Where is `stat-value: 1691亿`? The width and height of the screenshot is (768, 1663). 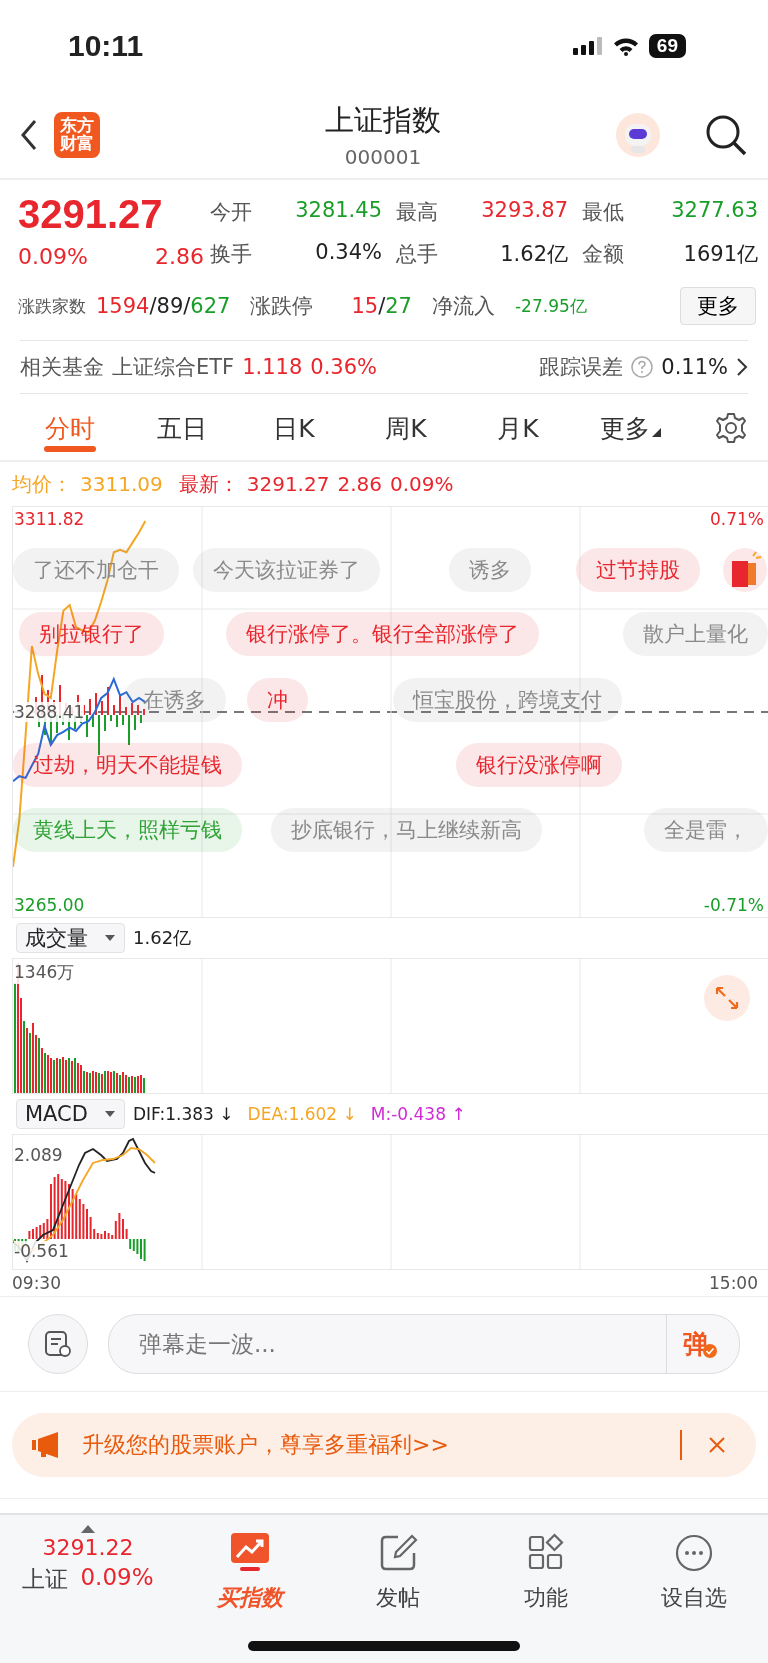
stat-value: 1691亿 is located at coordinates (720, 254).